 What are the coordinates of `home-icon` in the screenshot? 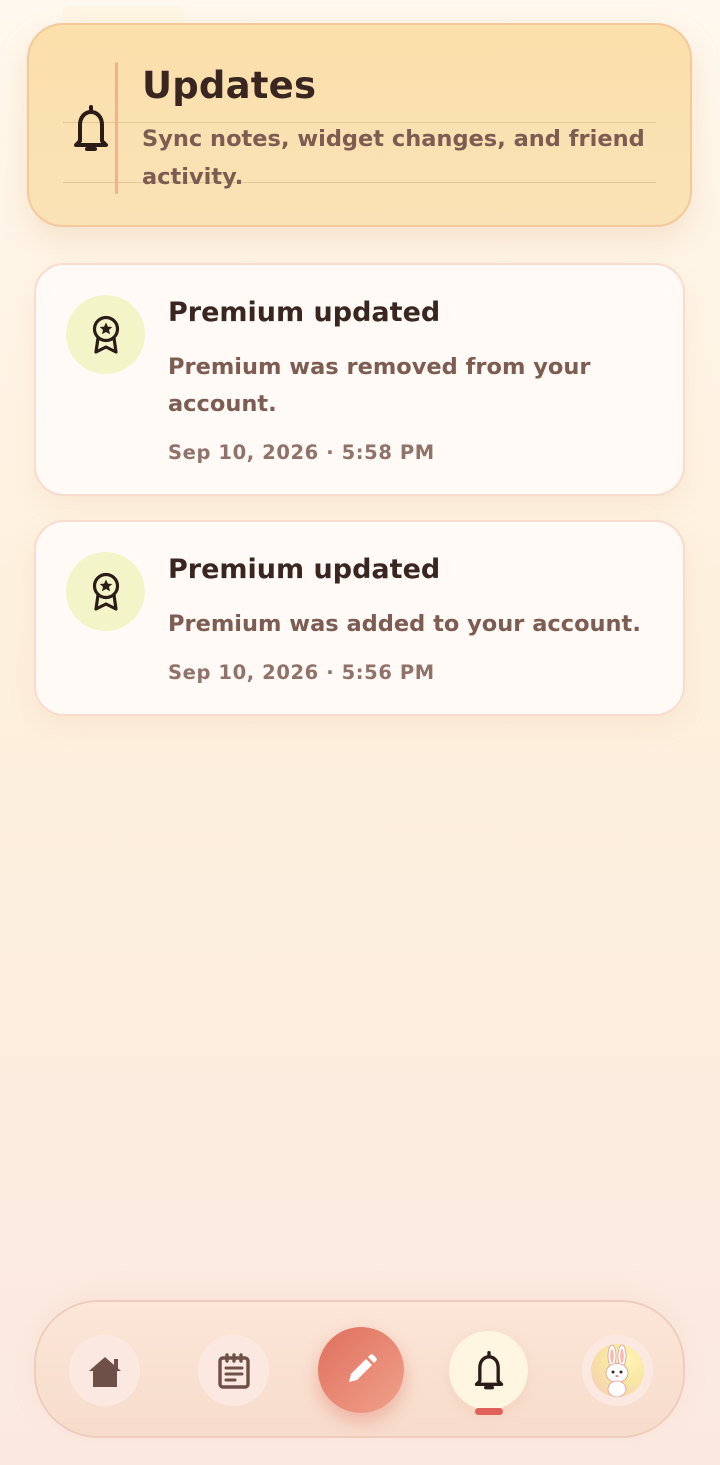 It's located at (104, 1371).